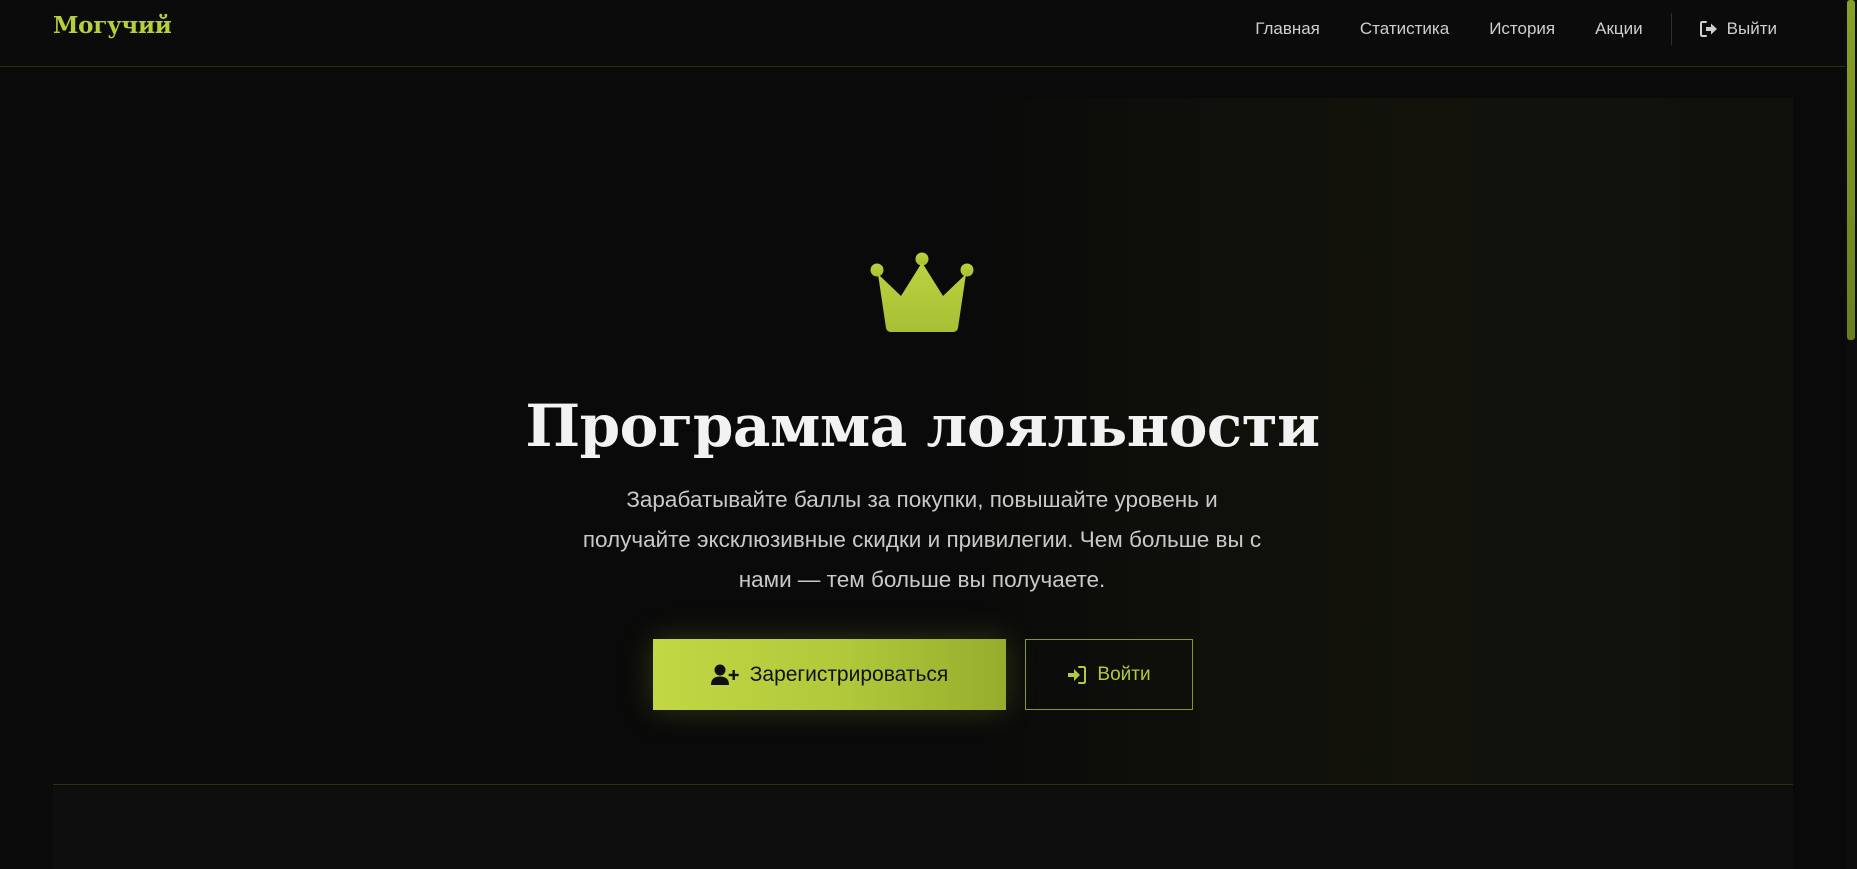  I want to click on login-icon, so click(1077, 674).